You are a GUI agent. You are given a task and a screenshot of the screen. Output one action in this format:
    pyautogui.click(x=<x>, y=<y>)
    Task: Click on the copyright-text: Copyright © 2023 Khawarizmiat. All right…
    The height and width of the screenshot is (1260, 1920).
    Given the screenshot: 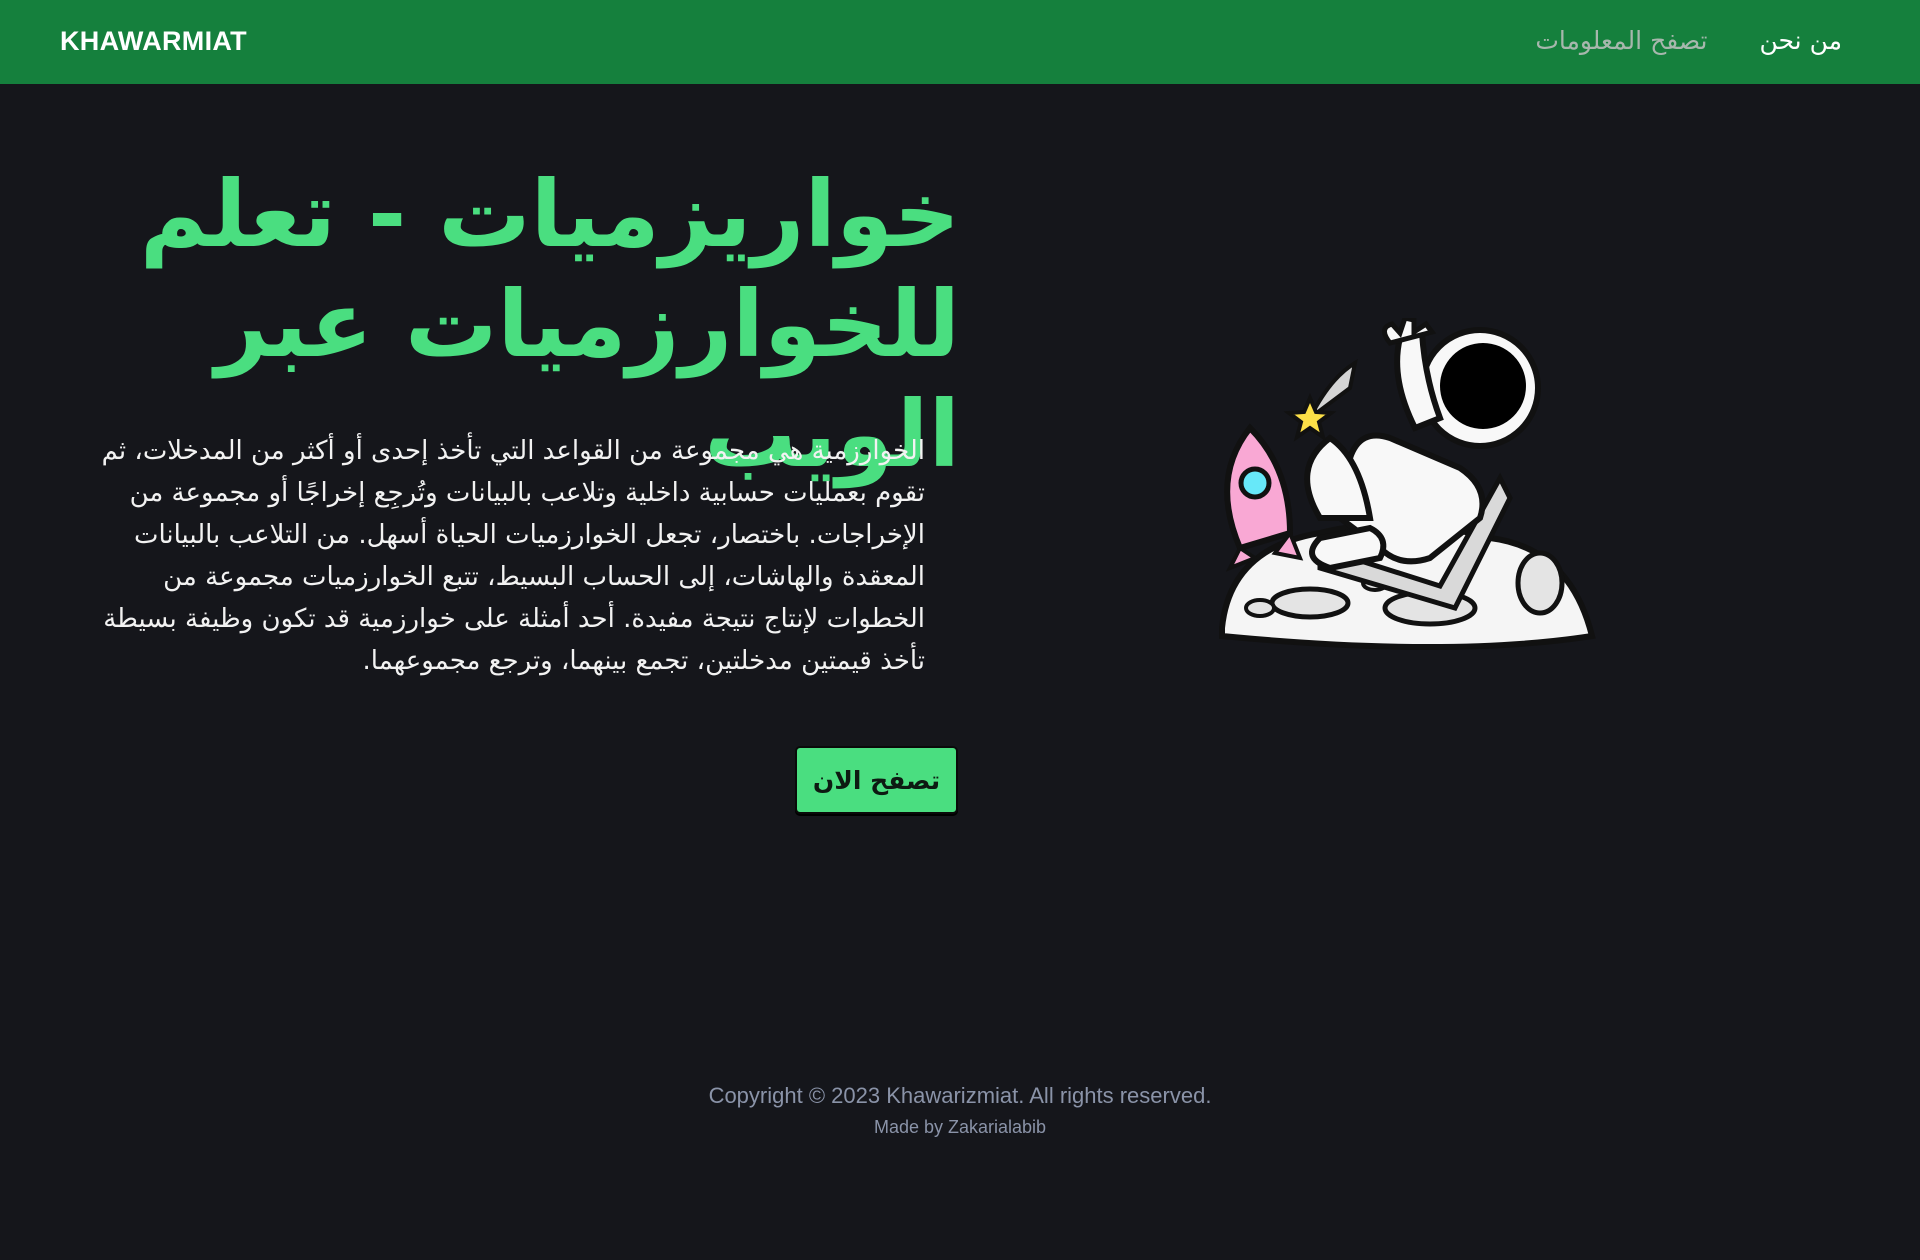 What is the action you would take?
    pyautogui.click(x=960, y=1095)
    